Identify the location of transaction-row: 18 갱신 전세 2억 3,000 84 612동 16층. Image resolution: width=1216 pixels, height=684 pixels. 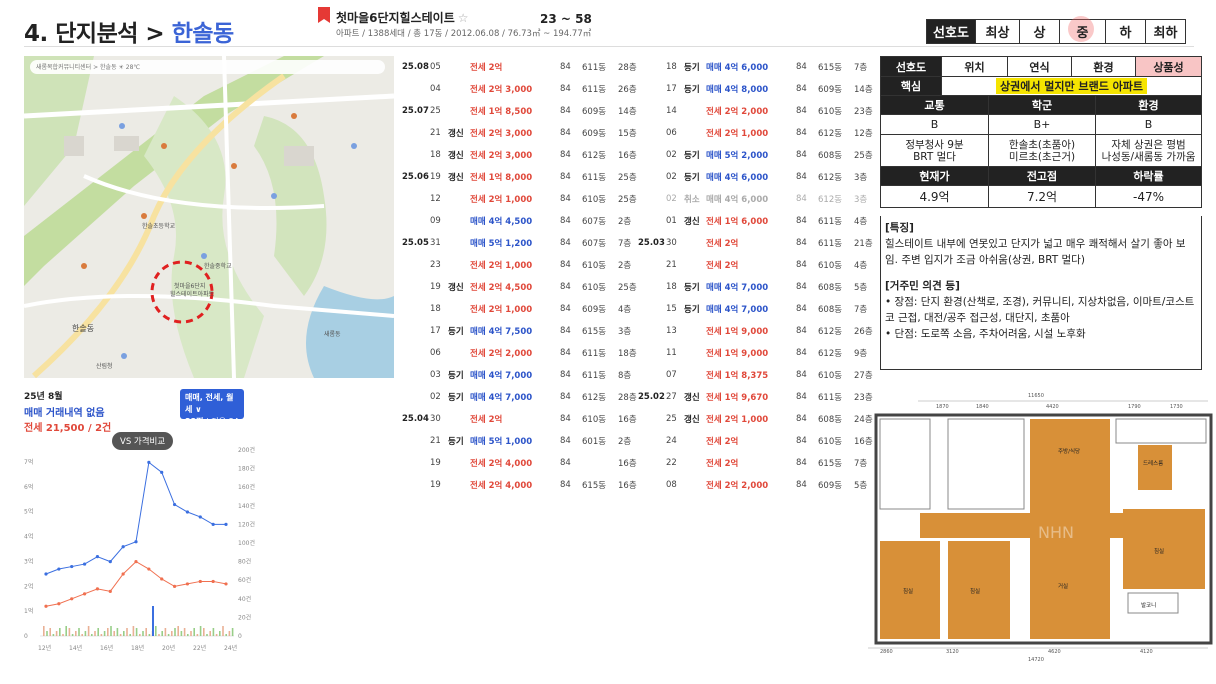
(522, 155).